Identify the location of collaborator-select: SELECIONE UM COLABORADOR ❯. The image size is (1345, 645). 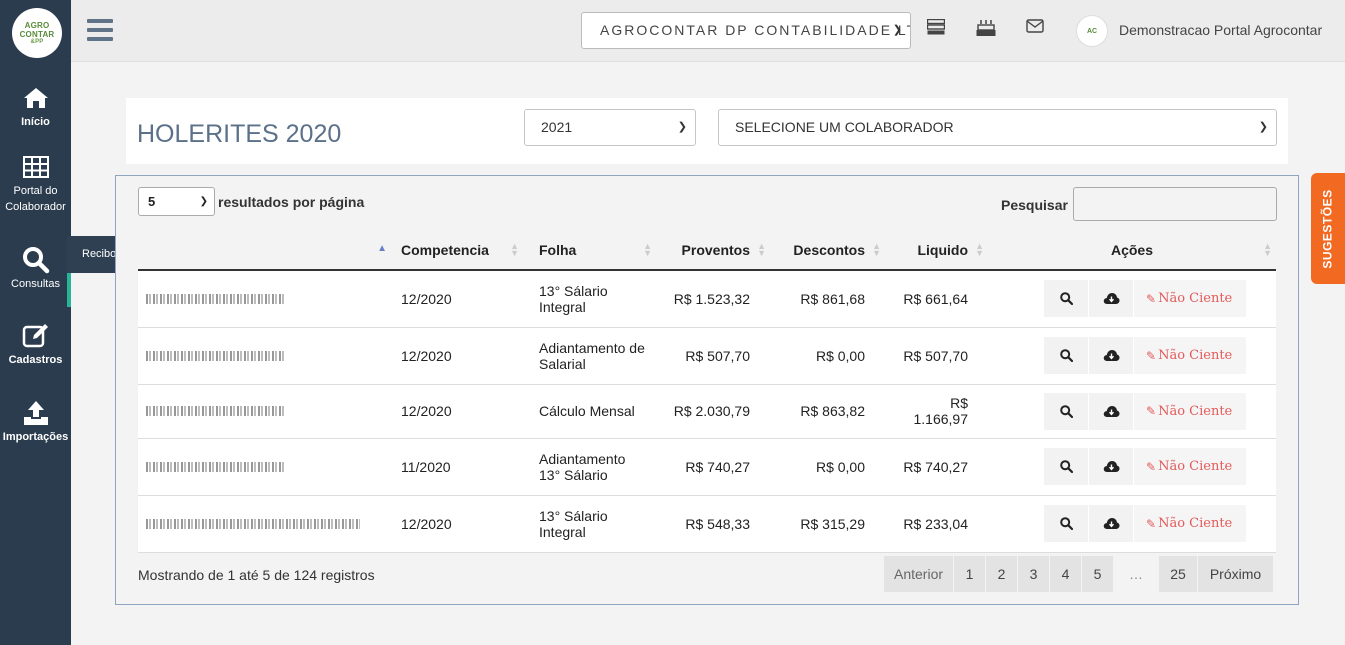
(997, 127).